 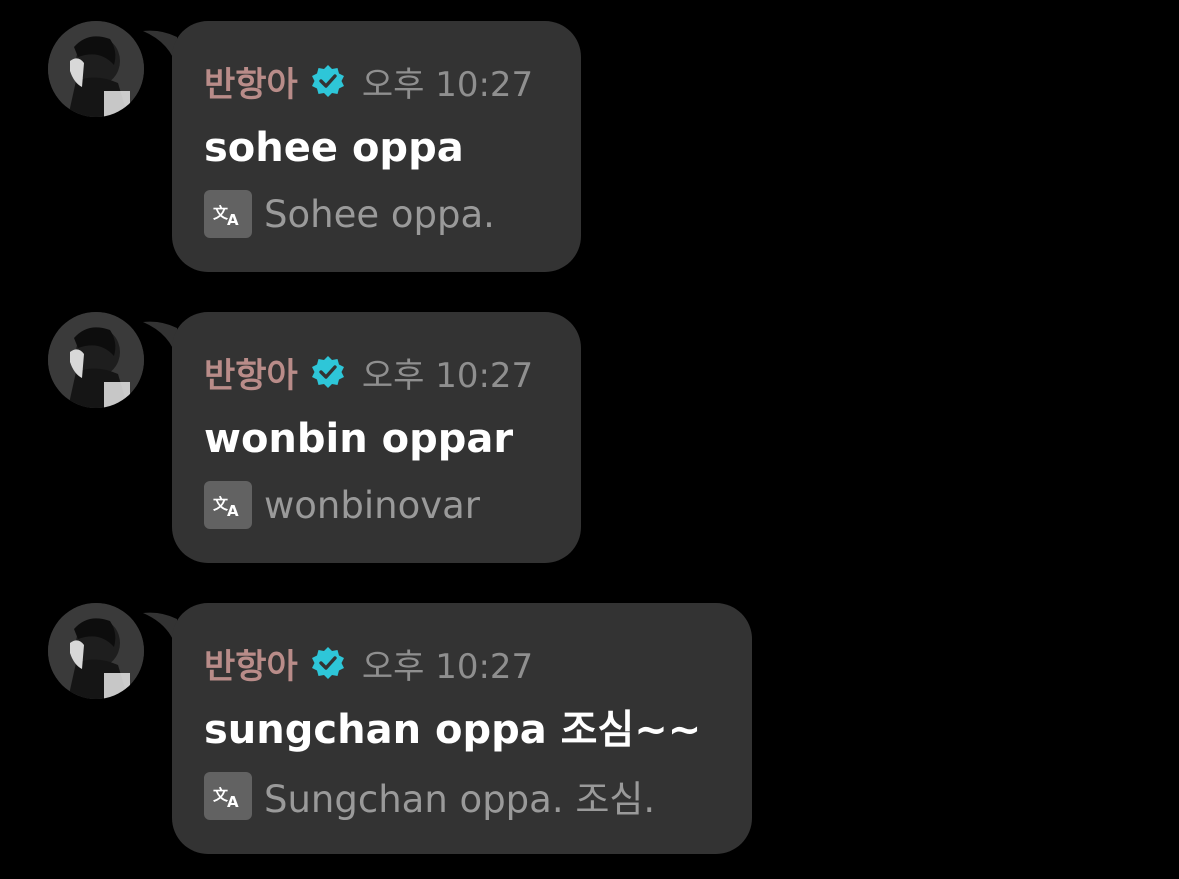 I want to click on message-bubble: 반항아 오후 10:27 wonbin oppar 文 A wonbinovar, so click(x=376, y=437).